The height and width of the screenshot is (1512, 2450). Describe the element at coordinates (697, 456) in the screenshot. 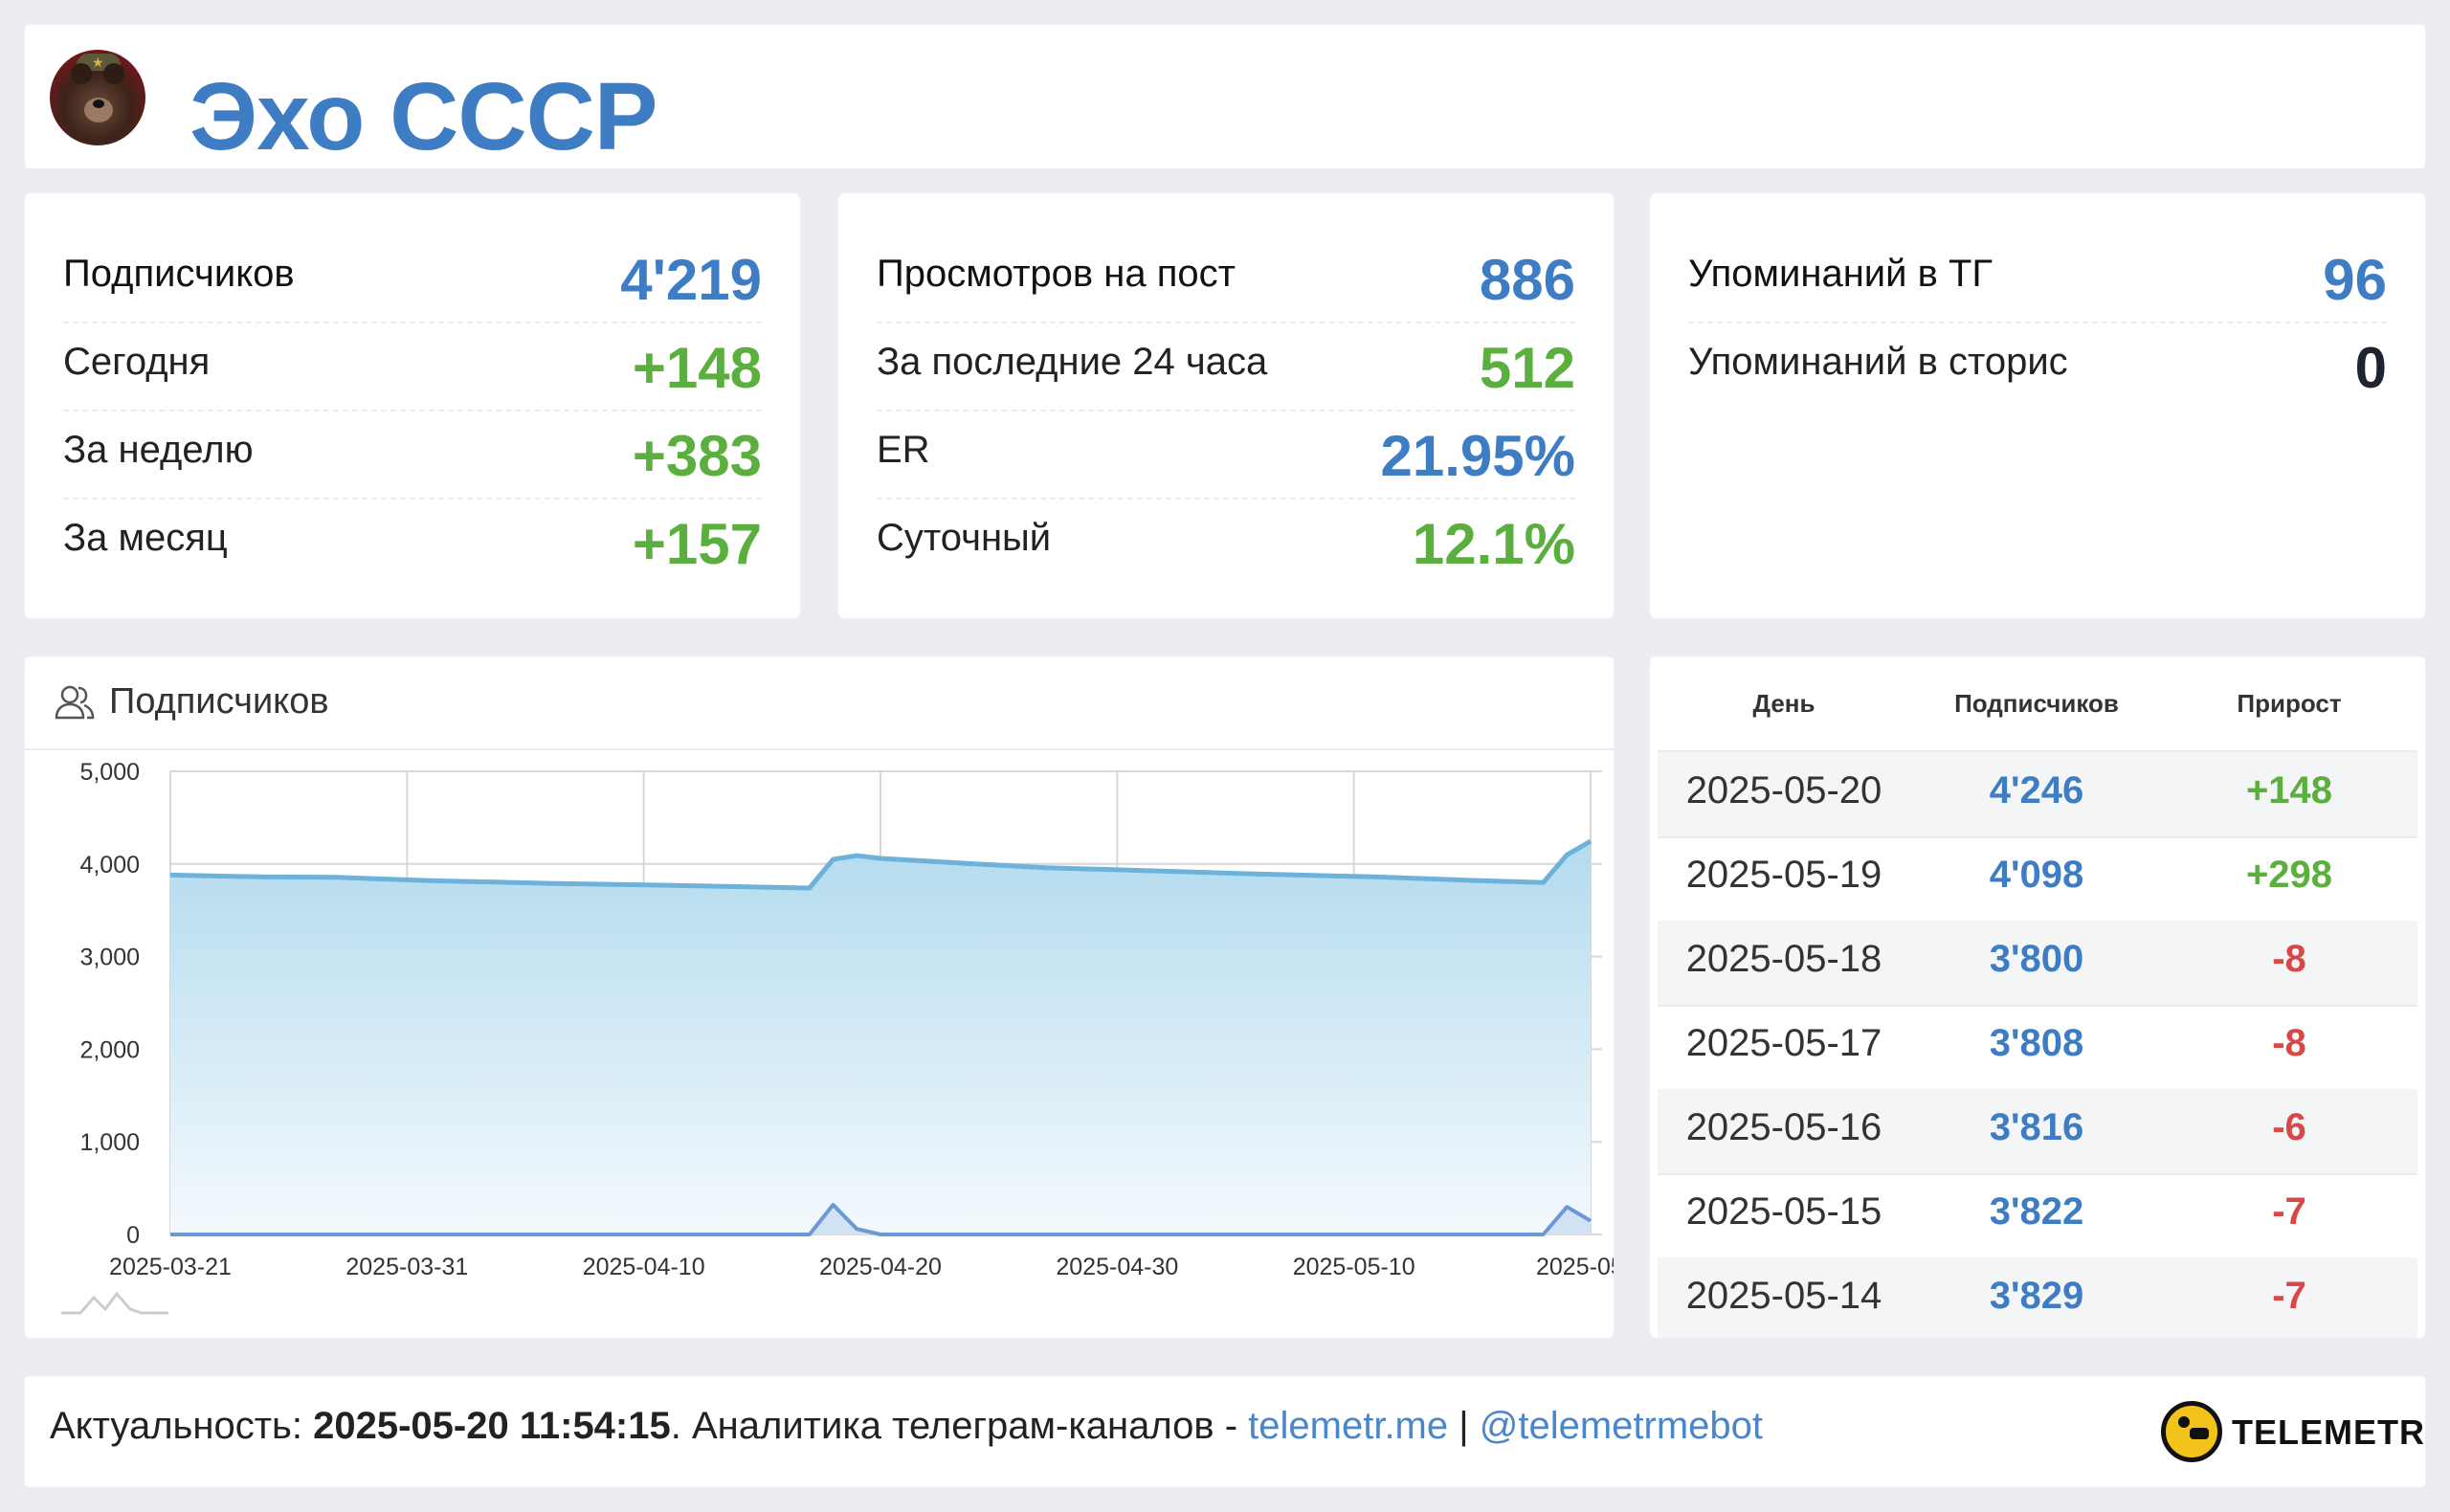

I see `stat-value: +383` at that location.